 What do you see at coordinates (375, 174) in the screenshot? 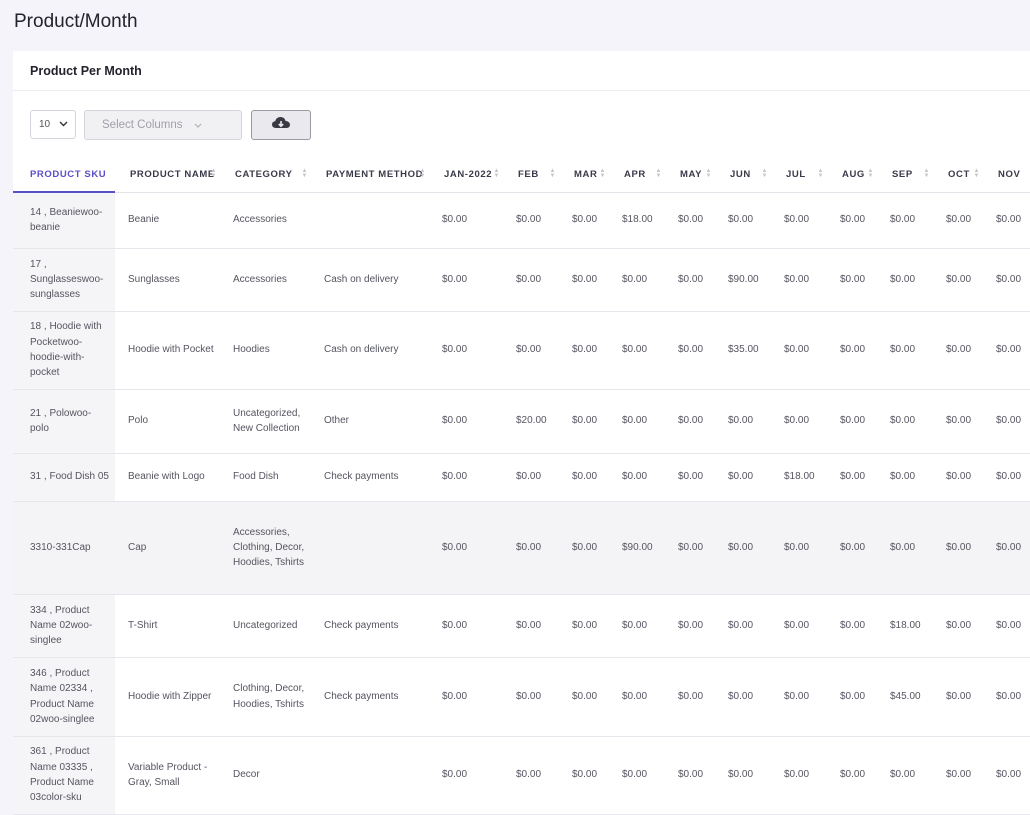
I see `column-header-label: PAYMENT METHOD` at bounding box center [375, 174].